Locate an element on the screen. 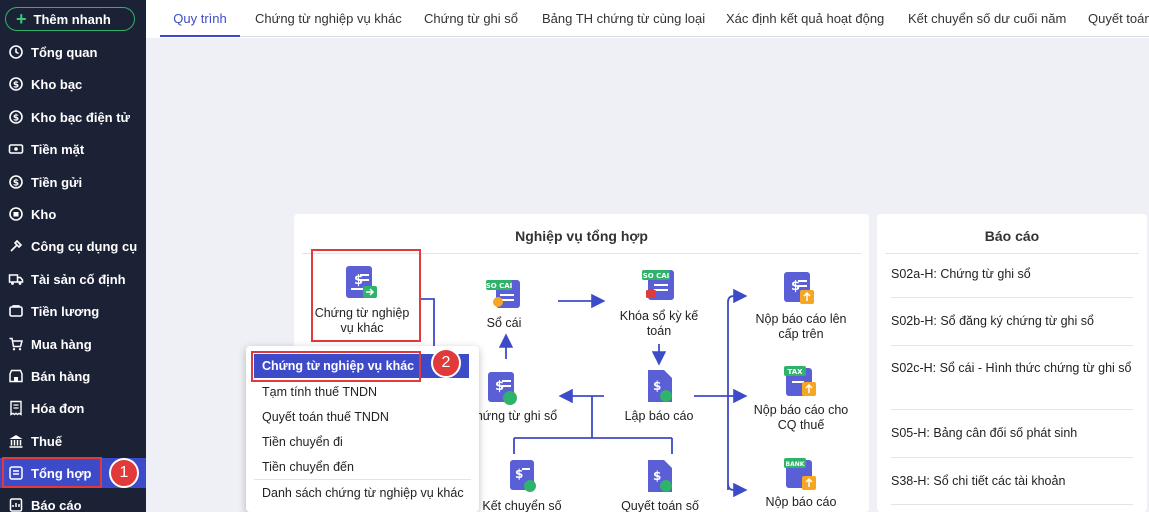 The width and height of the screenshot is (1149, 512). tab-xac-dinh-ket-qua: Xác định kết quả hoạt động is located at coordinates (805, 18).